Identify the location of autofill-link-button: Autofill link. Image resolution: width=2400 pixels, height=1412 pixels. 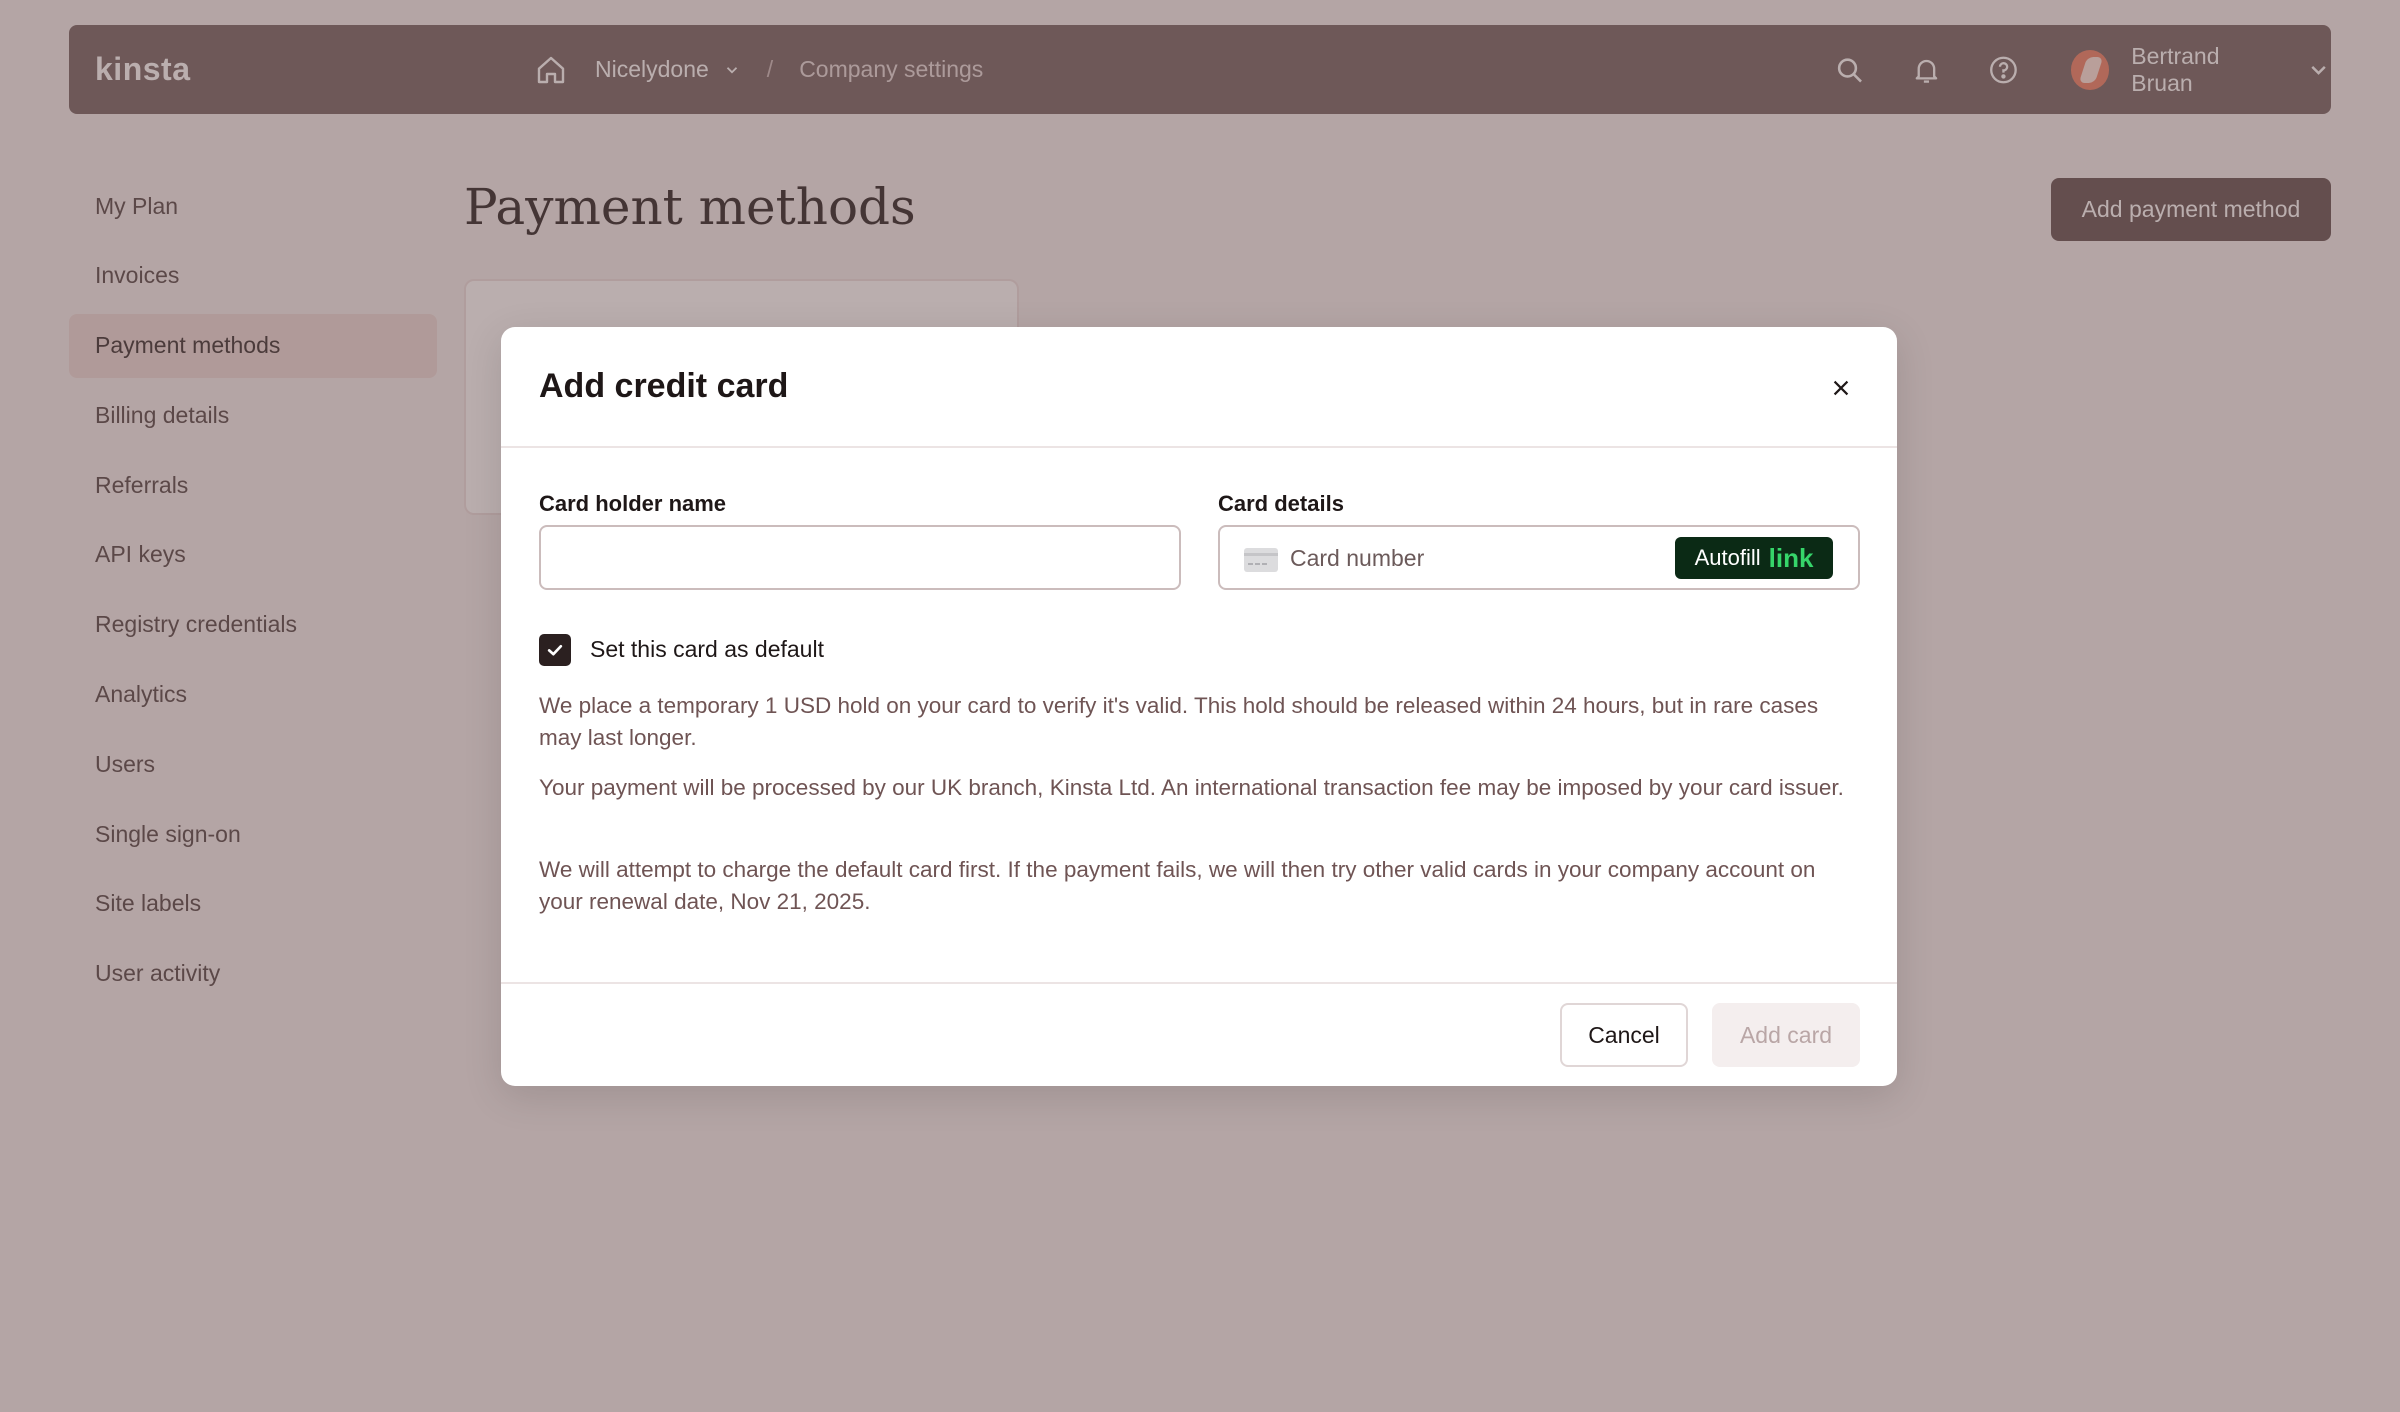
(1754, 558).